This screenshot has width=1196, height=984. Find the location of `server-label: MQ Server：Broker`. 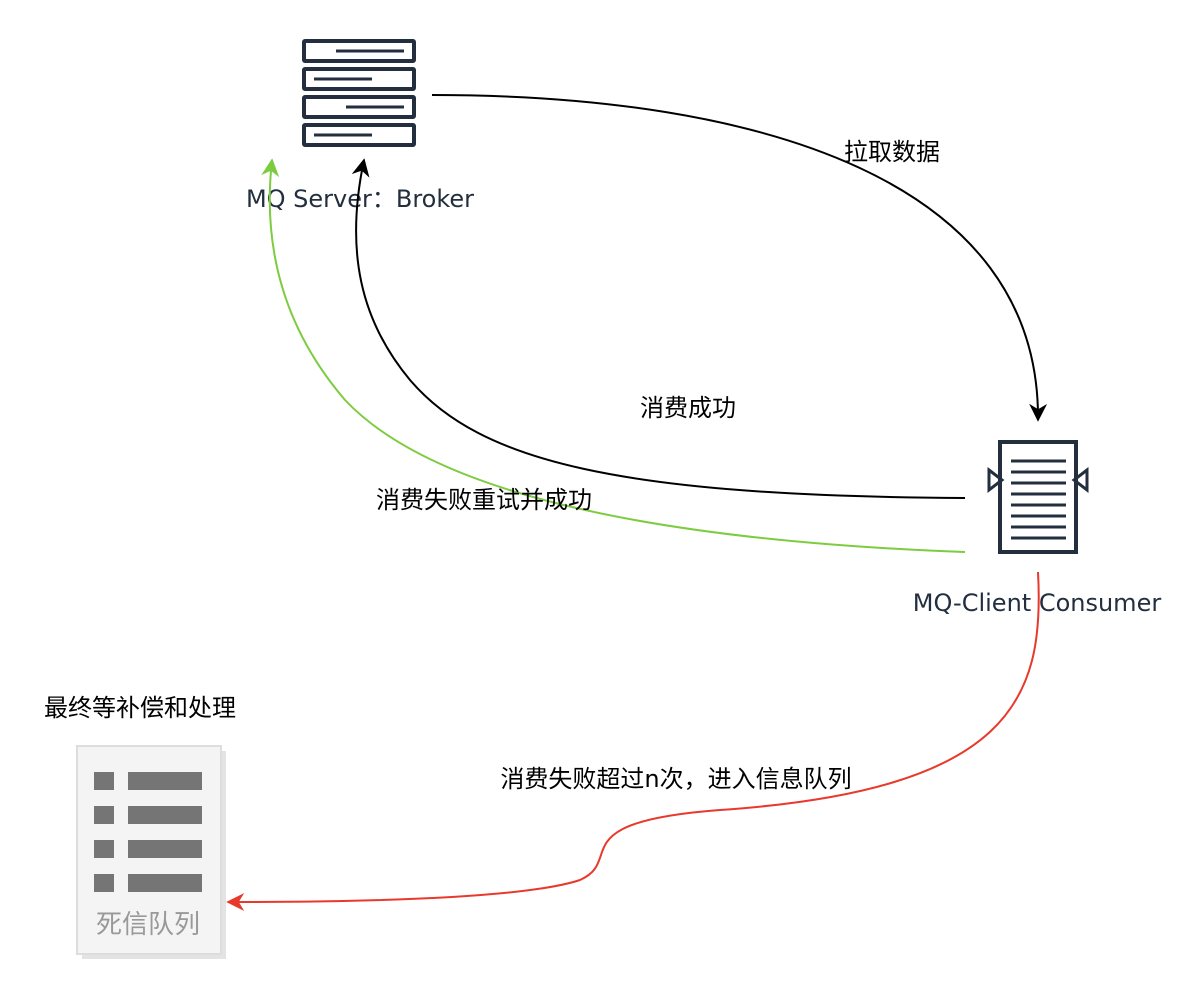

server-label: MQ Server：Broker is located at coordinates (360, 199).